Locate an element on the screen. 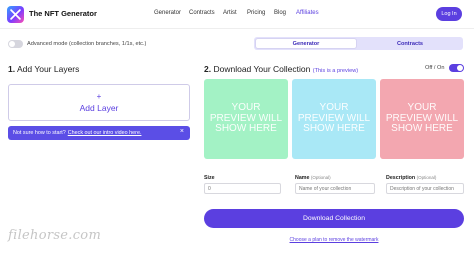  remove-watermark-link: Choose a plan to remove the watermark is located at coordinates (334, 240).